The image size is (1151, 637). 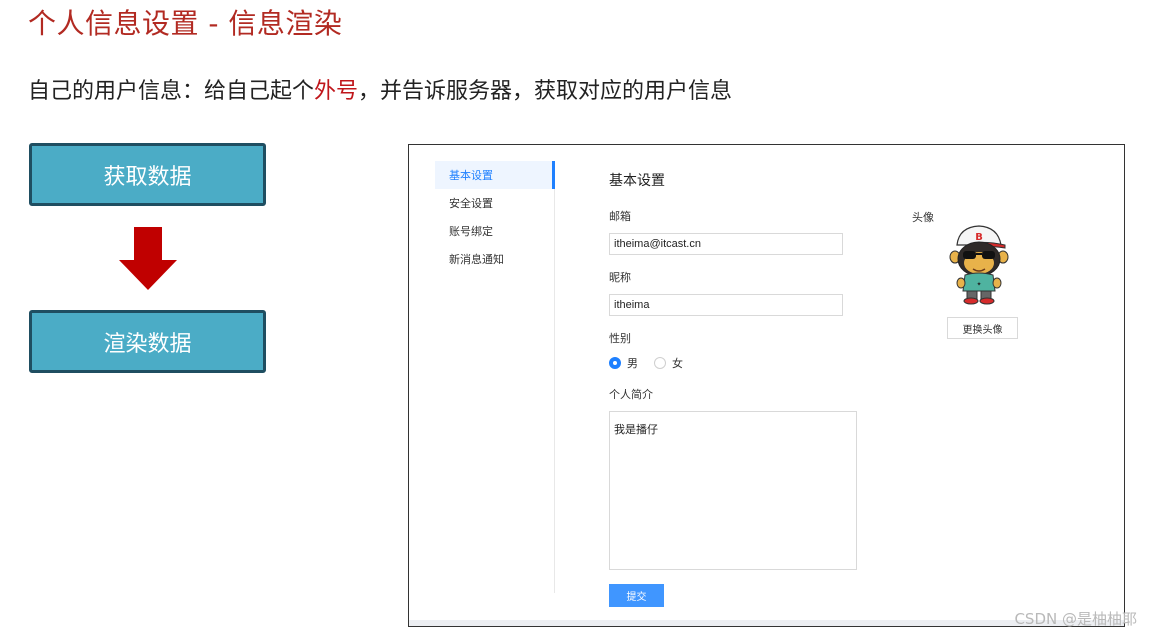 What do you see at coordinates (615, 363) in the screenshot?
I see `gender-male-radio` at bounding box center [615, 363].